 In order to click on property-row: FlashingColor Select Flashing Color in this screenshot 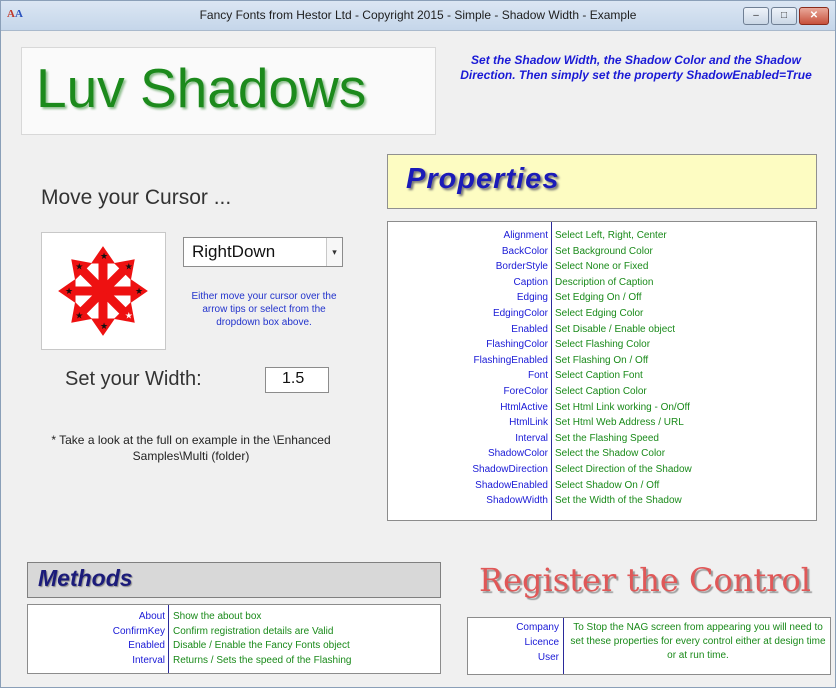, I will do `click(602, 344)`.